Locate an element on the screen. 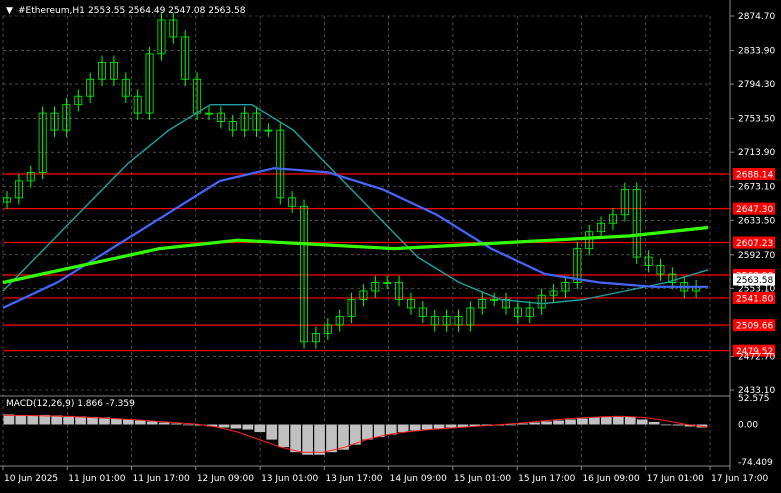  level-label: 2647.30 is located at coordinates (754, 210).